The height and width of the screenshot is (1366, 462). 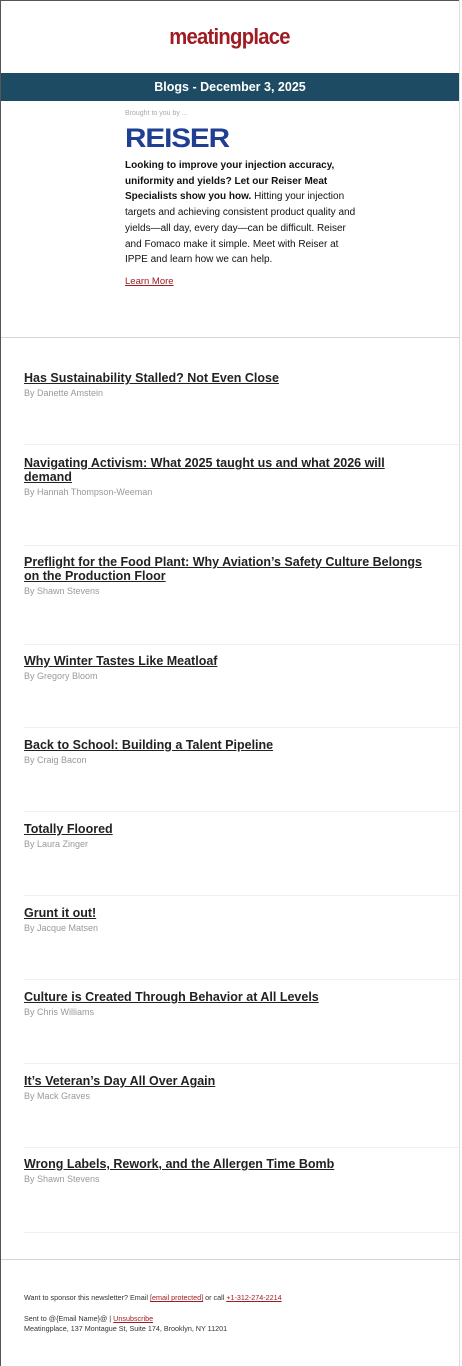 I want to click on date-banner: Blogs - December 3, 2025, so click(x=230, y=87).